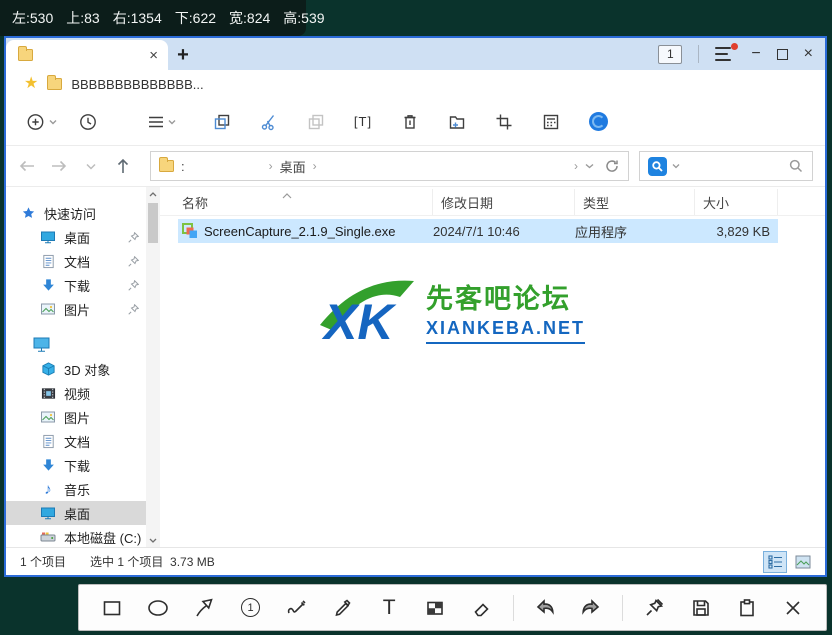 The image size is (832, 635). I want to click on sidebar-label: 文档, so click(77, 262).